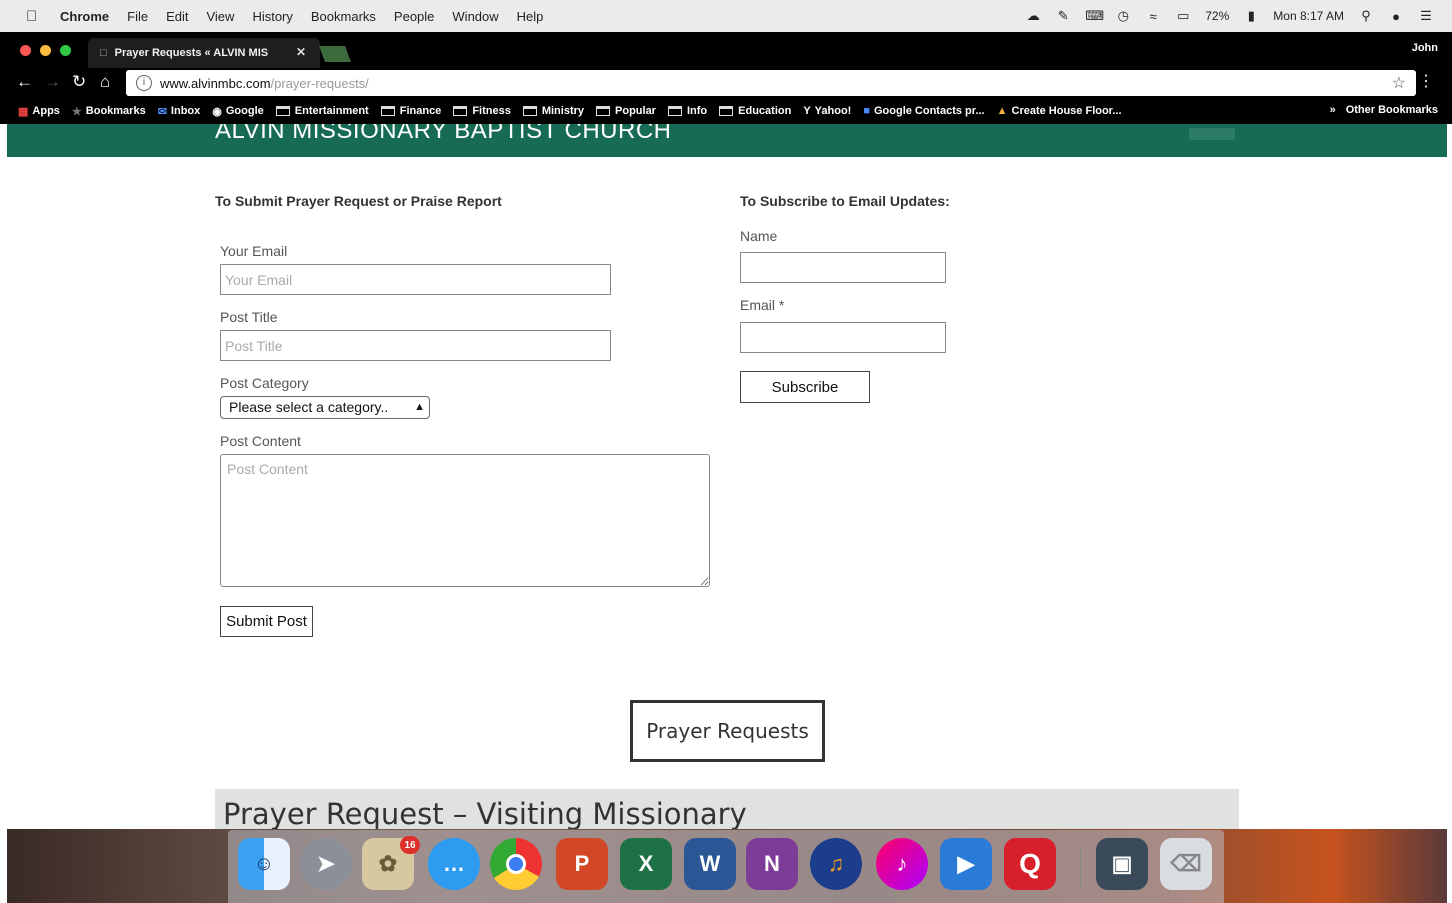 The height and width of the screenshot is (903, 1452). I want to click on keyboard-icon: ⌨, so click(1094, 16).